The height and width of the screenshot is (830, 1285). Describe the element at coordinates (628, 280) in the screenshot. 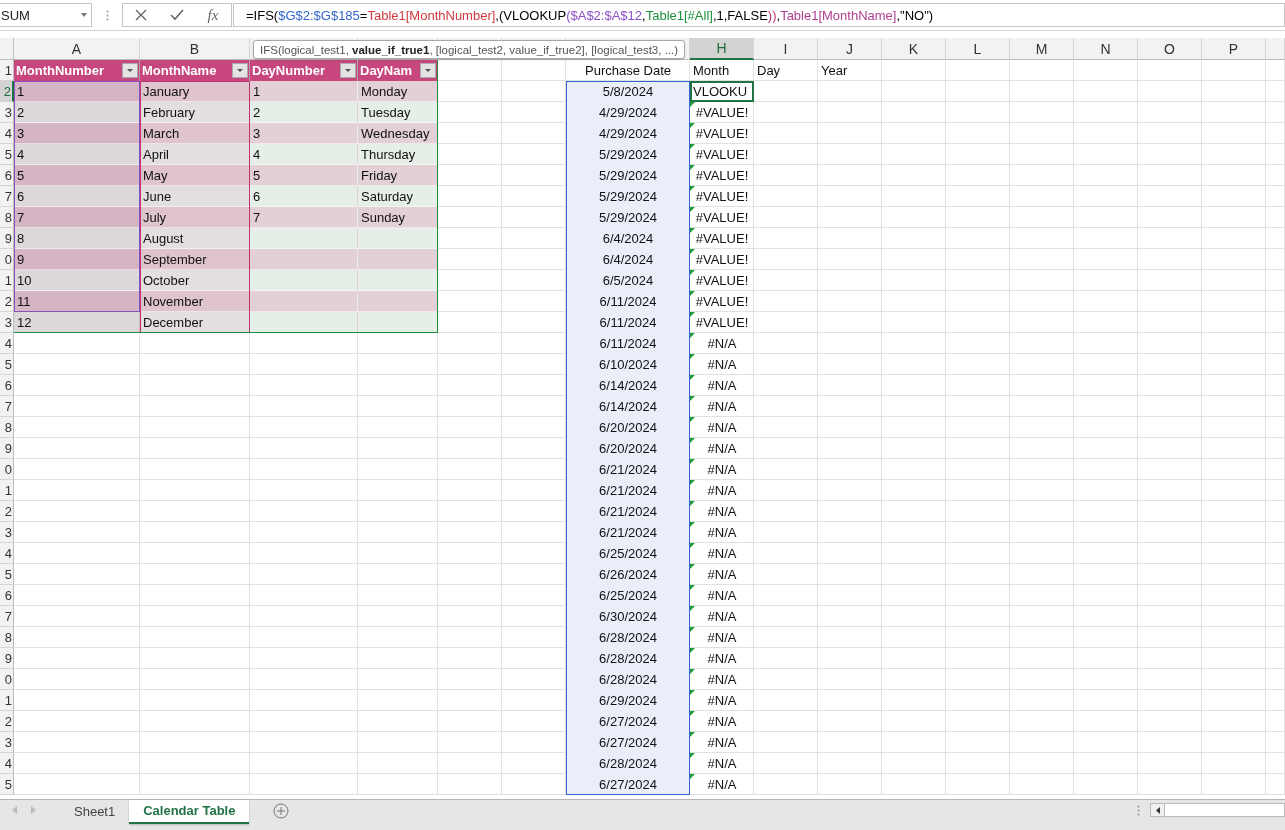

I see `date-cell: 6/5/2024` at that location.